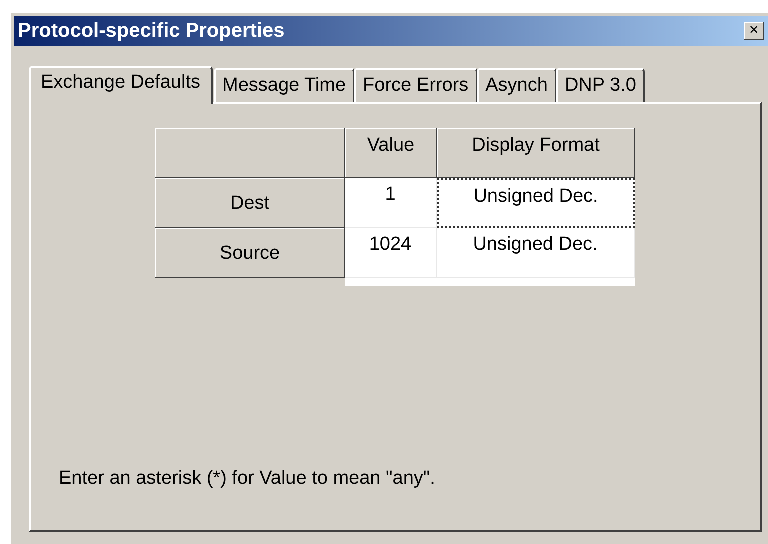  What do you see at coordinates (516, 85) in the screenshot?
I see `tab: Asynch` at bounding box center [516, 85].